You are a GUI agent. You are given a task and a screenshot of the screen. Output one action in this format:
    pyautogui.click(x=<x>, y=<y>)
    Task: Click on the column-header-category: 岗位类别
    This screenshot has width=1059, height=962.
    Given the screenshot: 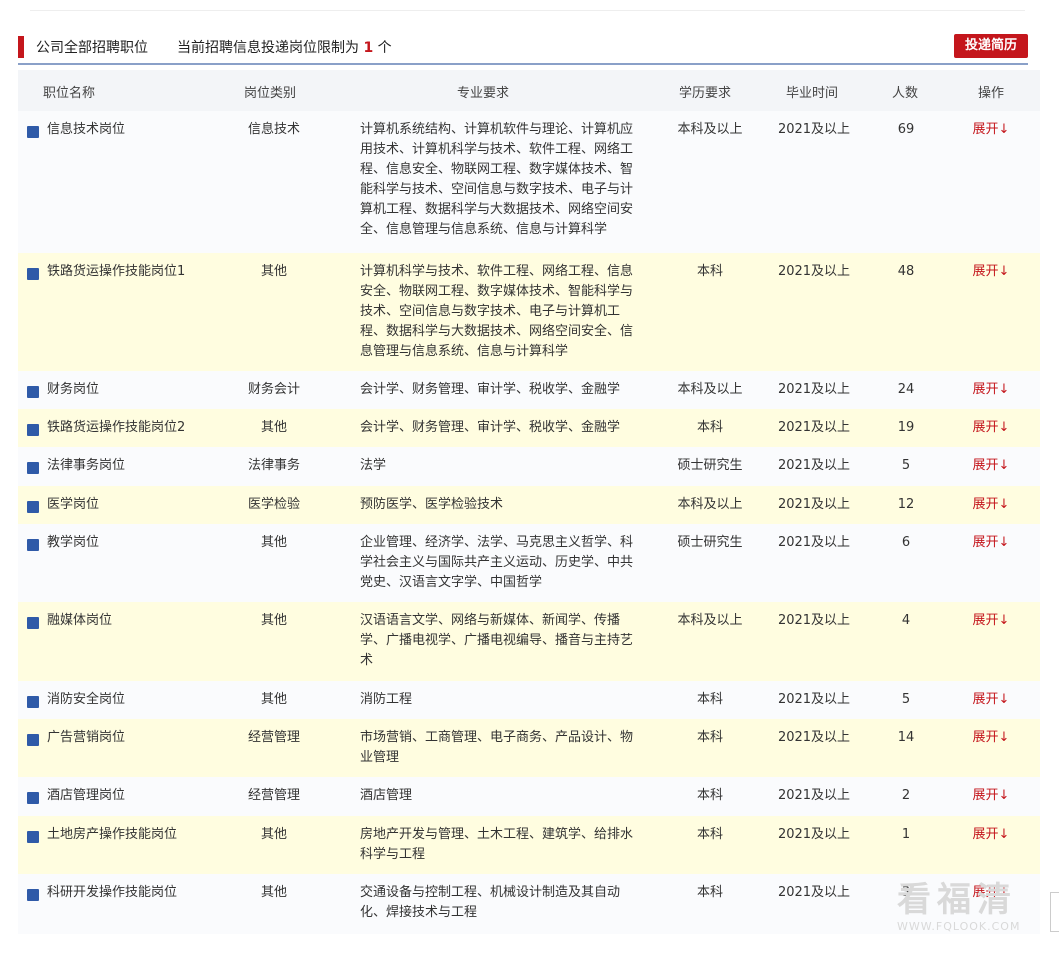 What is the action you would take?
    pyautogui.click(x=270, y=93)
    